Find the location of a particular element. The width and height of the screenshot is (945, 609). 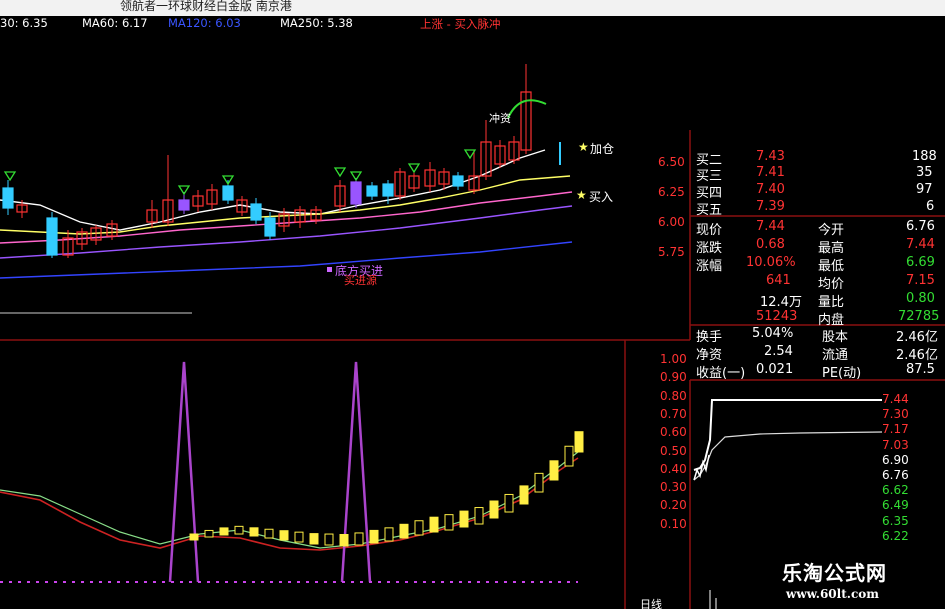

indicator-tick: 0.20 is located at coordinates (673, 505).